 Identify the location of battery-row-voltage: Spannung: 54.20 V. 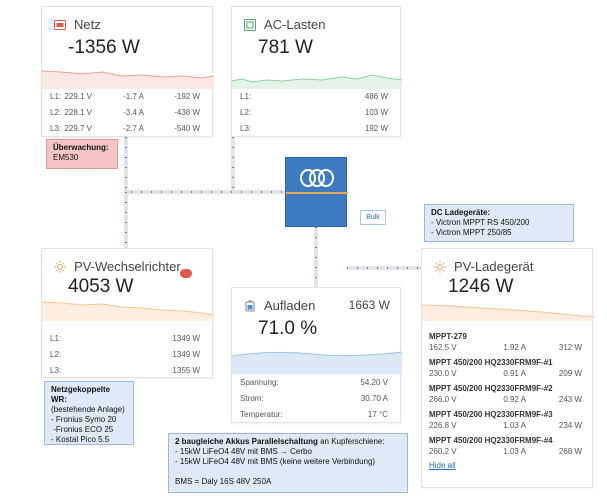
(314, 382).